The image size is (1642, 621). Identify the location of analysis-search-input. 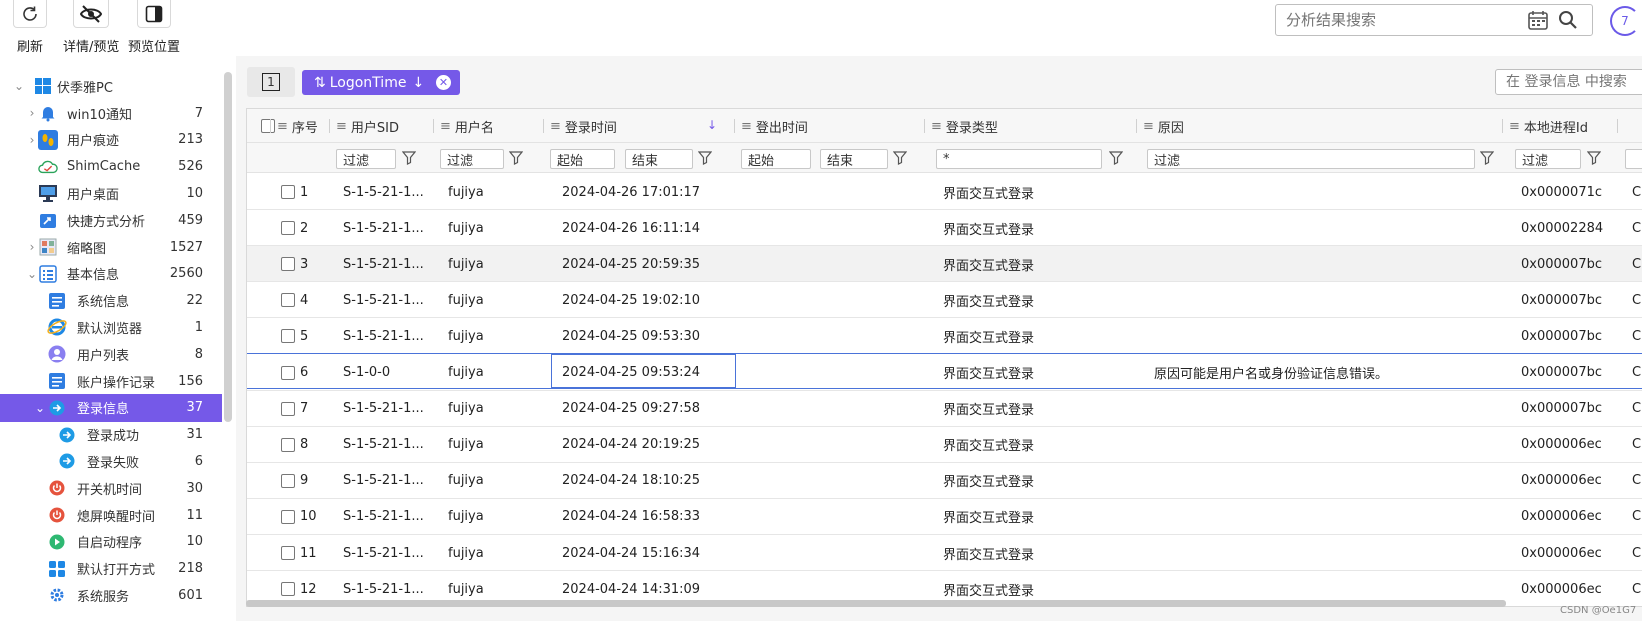
(1406, 20).